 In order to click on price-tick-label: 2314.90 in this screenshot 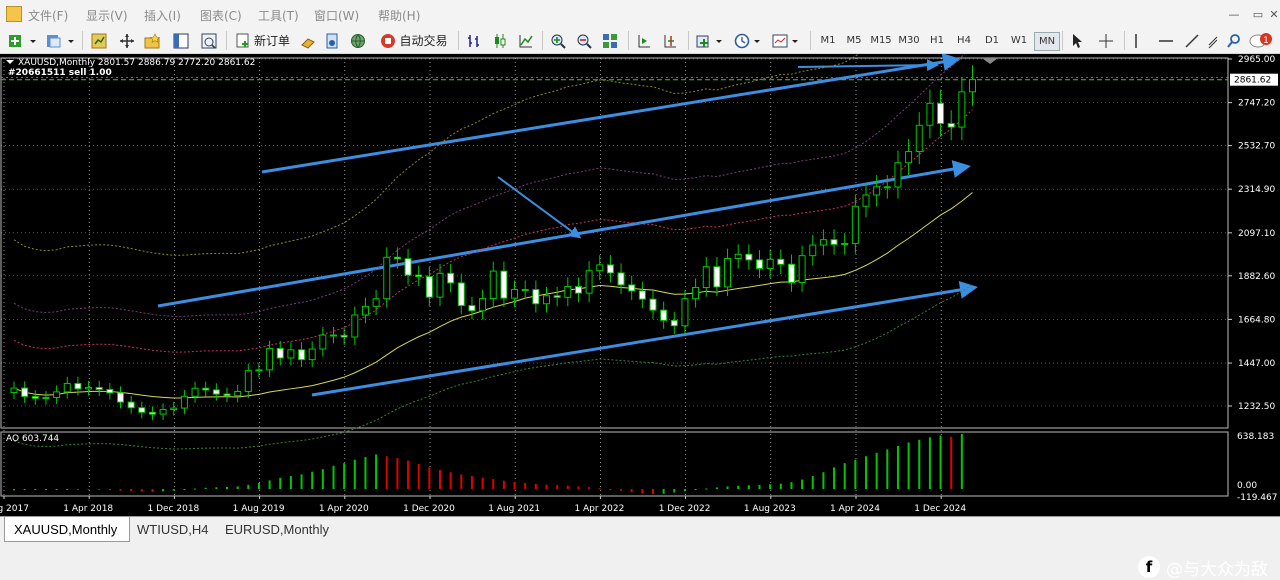, I will do `click(1256, 190)`.